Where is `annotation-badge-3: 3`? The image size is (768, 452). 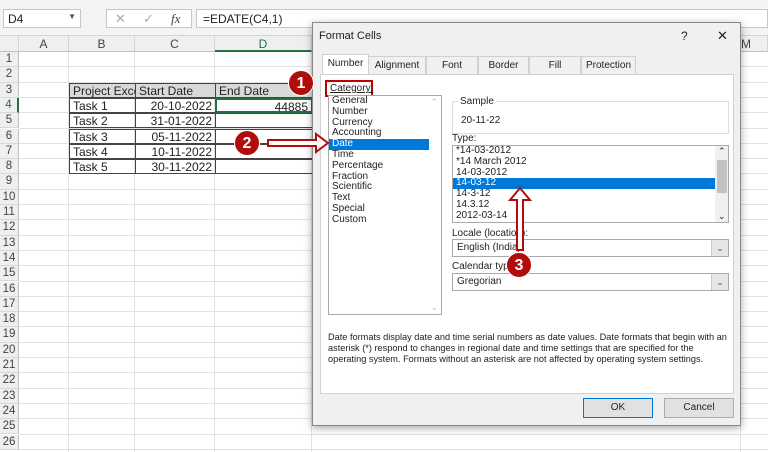
annotation-badge-3: 3 is located at coordinates (519, 265).